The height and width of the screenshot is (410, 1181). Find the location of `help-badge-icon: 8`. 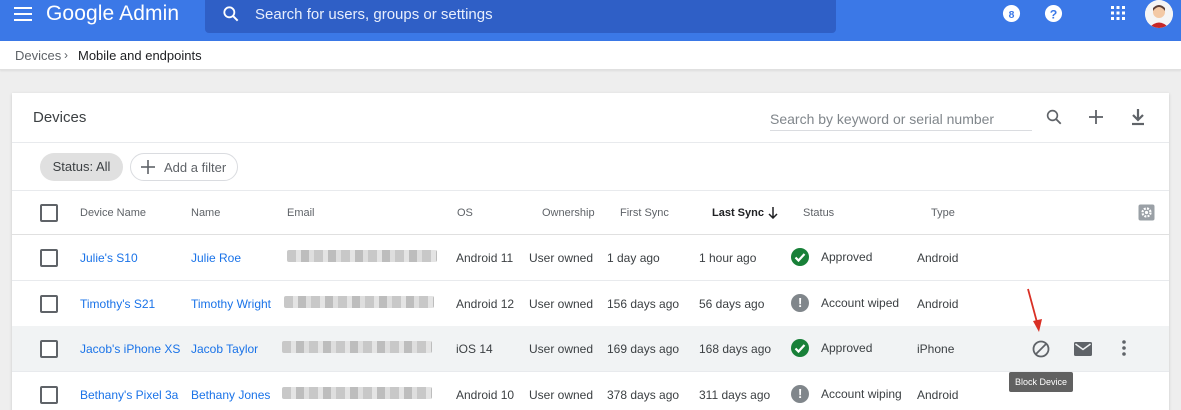

help-badge-icon: 8 is located at coordinates (1011, 13).